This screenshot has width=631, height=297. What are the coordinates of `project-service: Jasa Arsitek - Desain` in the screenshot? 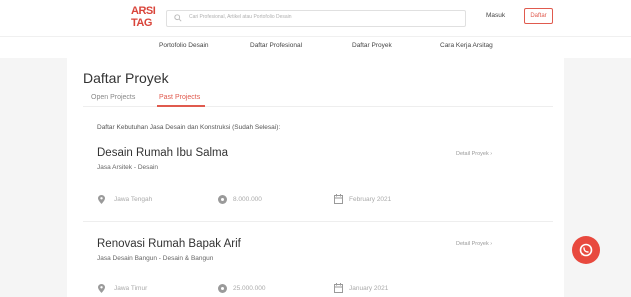 It's located at (128, 167).